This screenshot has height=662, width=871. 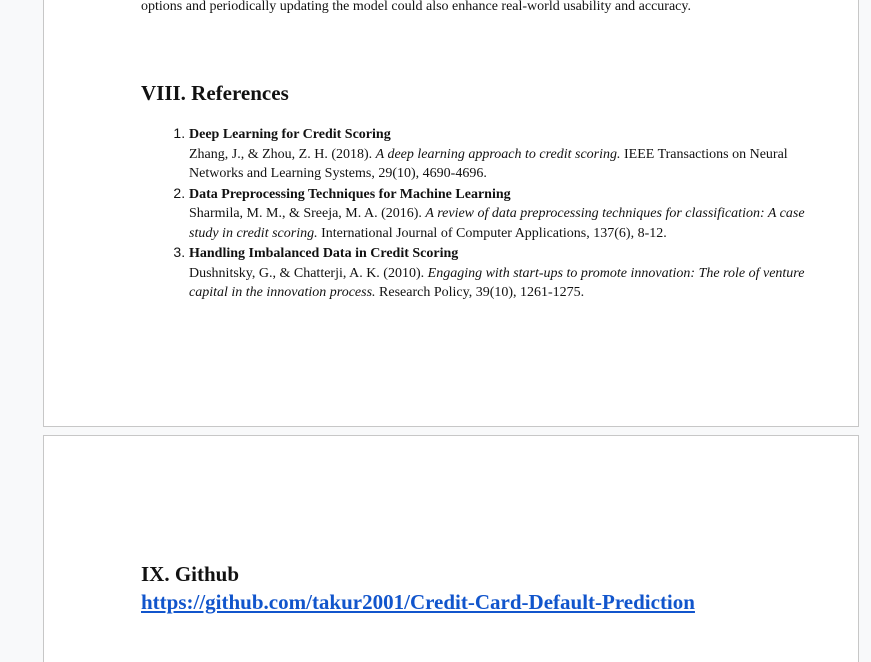 What do you see at coordinates (307, 213) in the screenshot?
I see `reference-authors: Sharmila, M. M., & Sreeja, M. A. (2016).` at bounding box center [307, 213].